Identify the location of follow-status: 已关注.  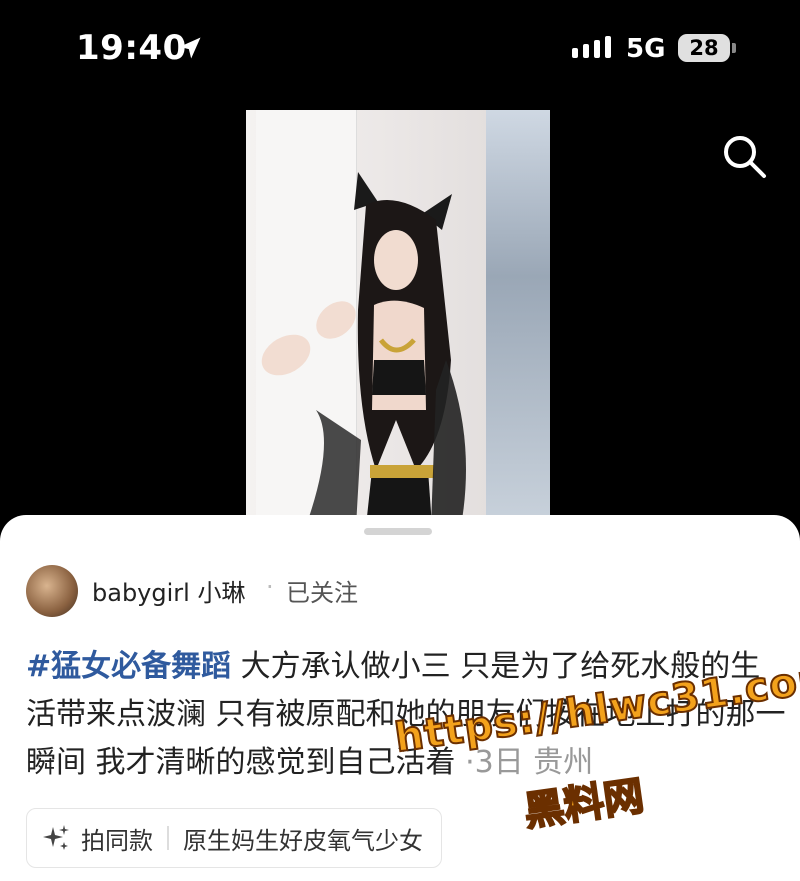
(322, 590).